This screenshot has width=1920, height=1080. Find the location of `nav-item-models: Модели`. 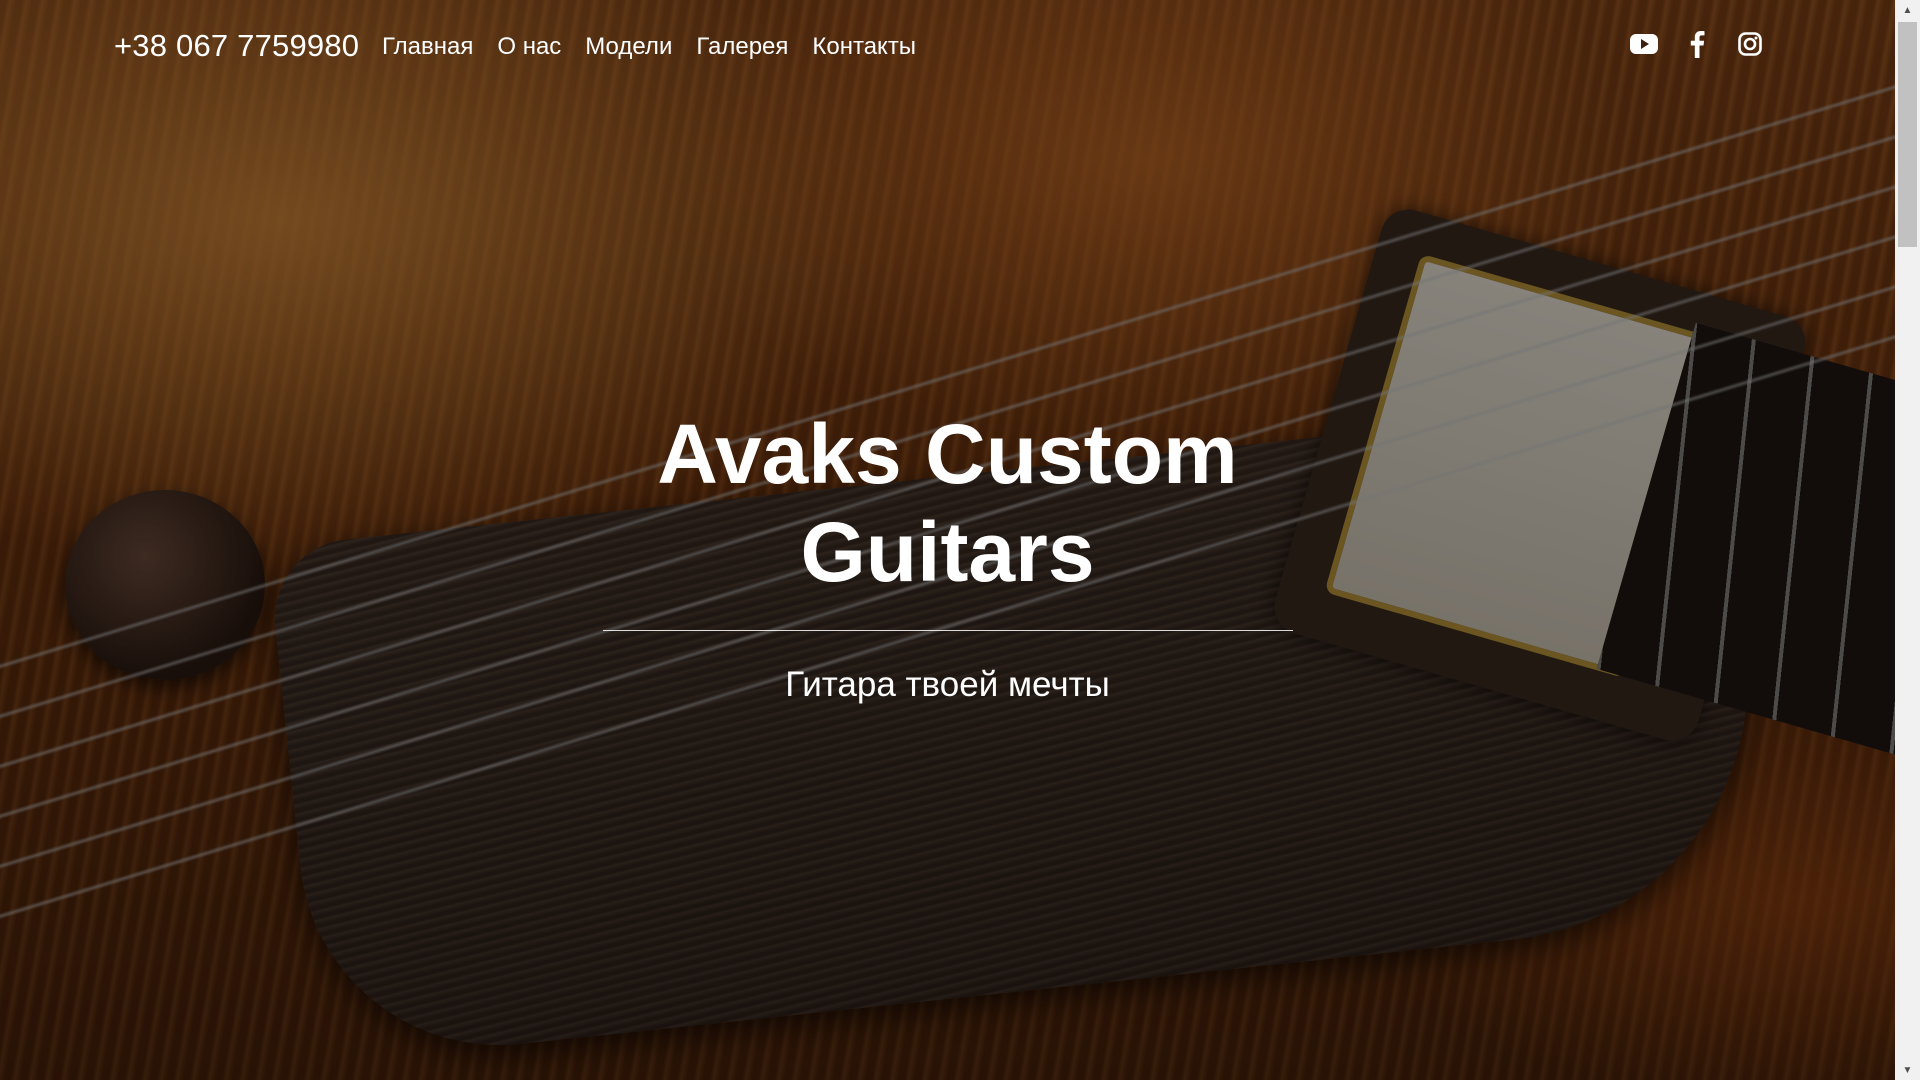

nav-item-models: Модели is located at coordinates (628, 47).